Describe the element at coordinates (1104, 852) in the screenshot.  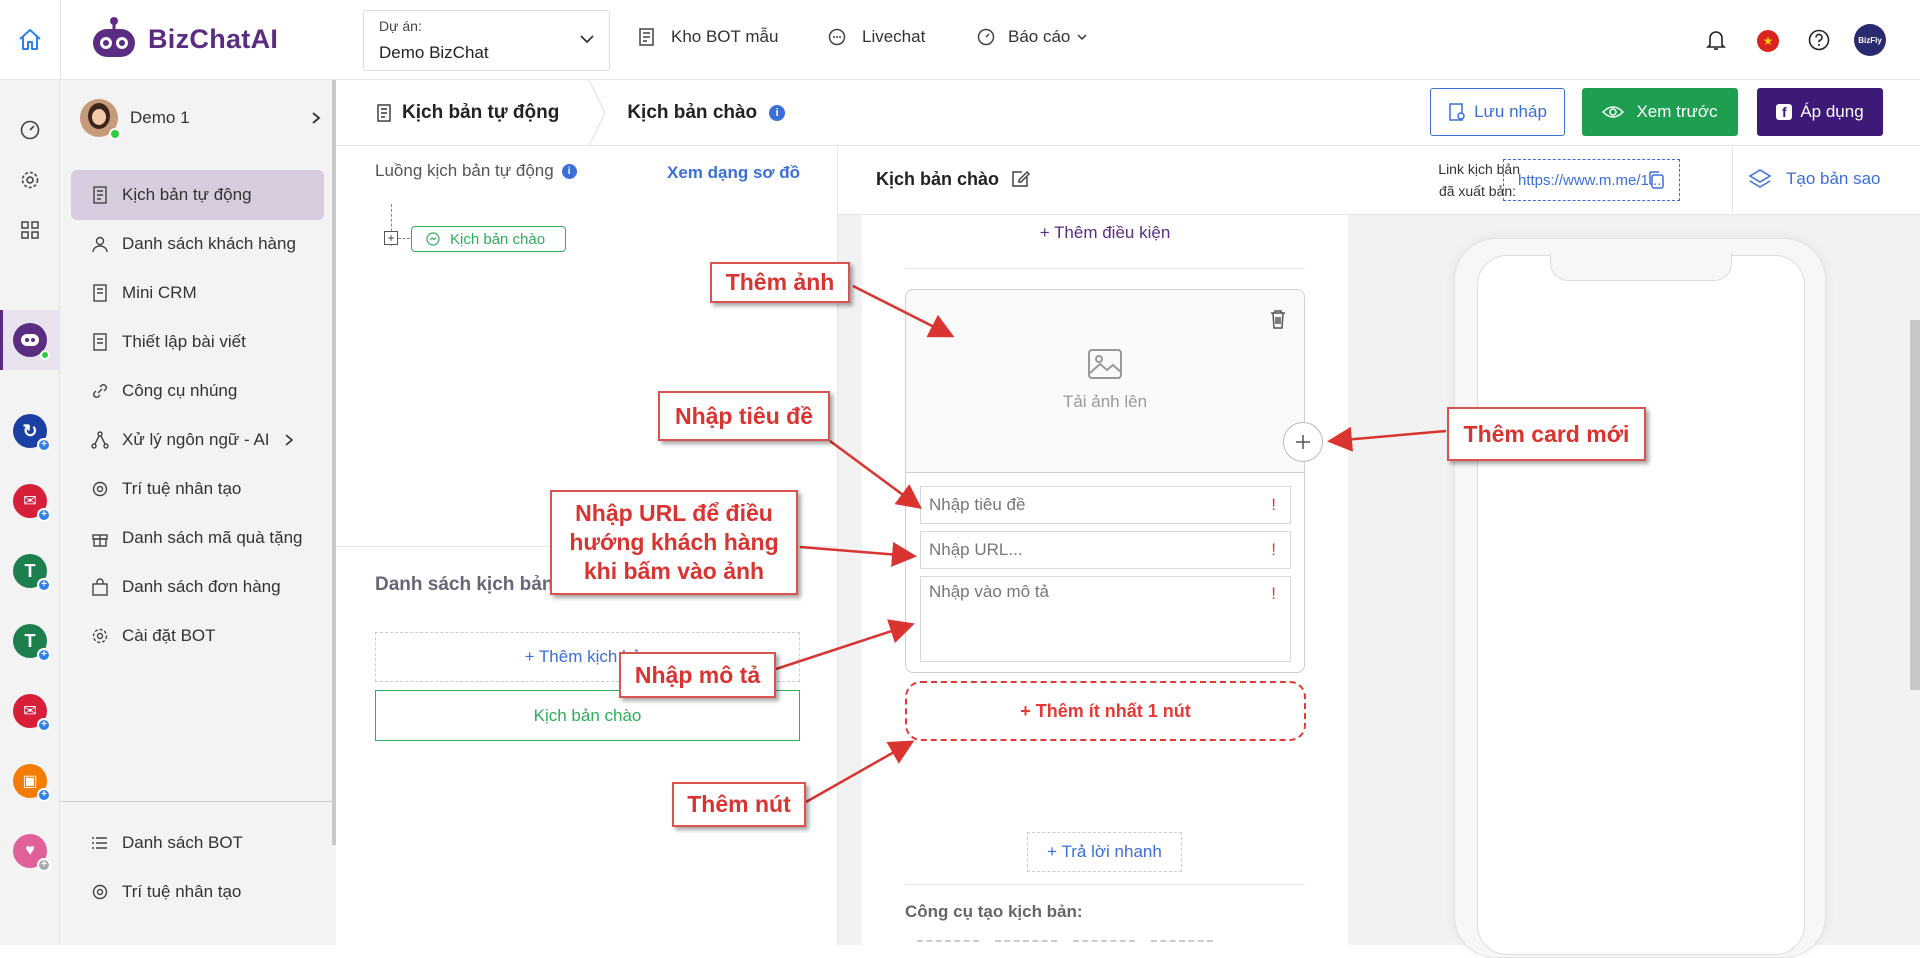
I see `quick-reply-button: + Trả lời nhanh` at that location.